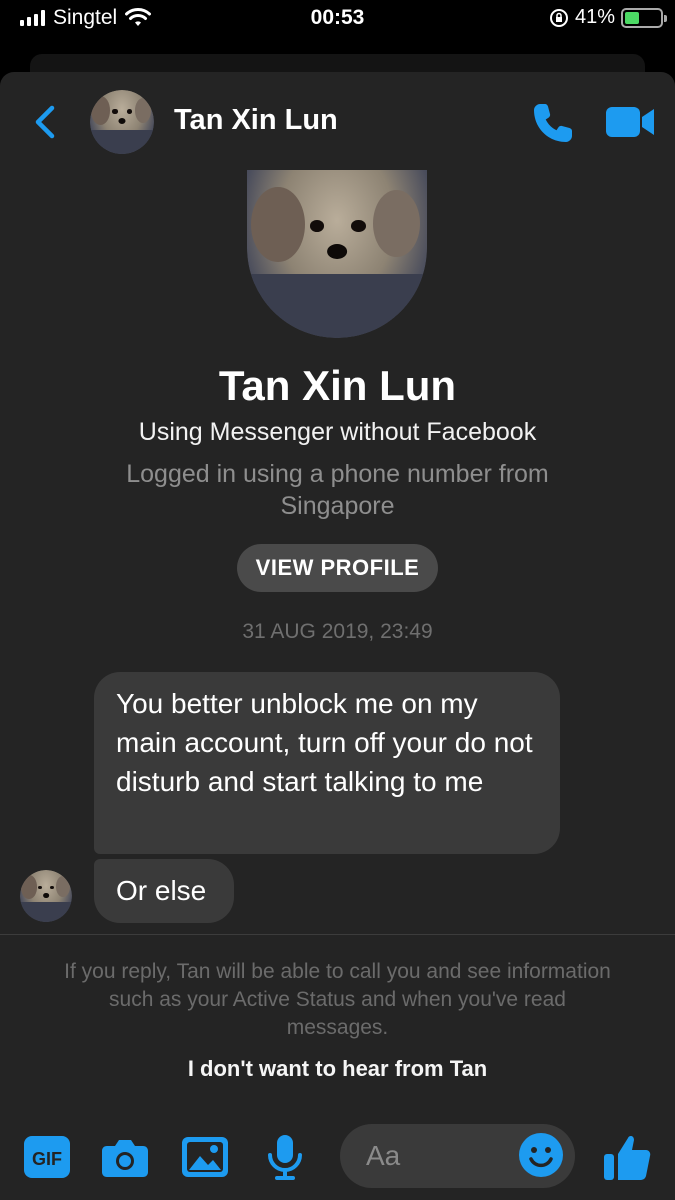 This screenshot has width=675, height=1200. I want to click on phone-icon, so click(553, 123).